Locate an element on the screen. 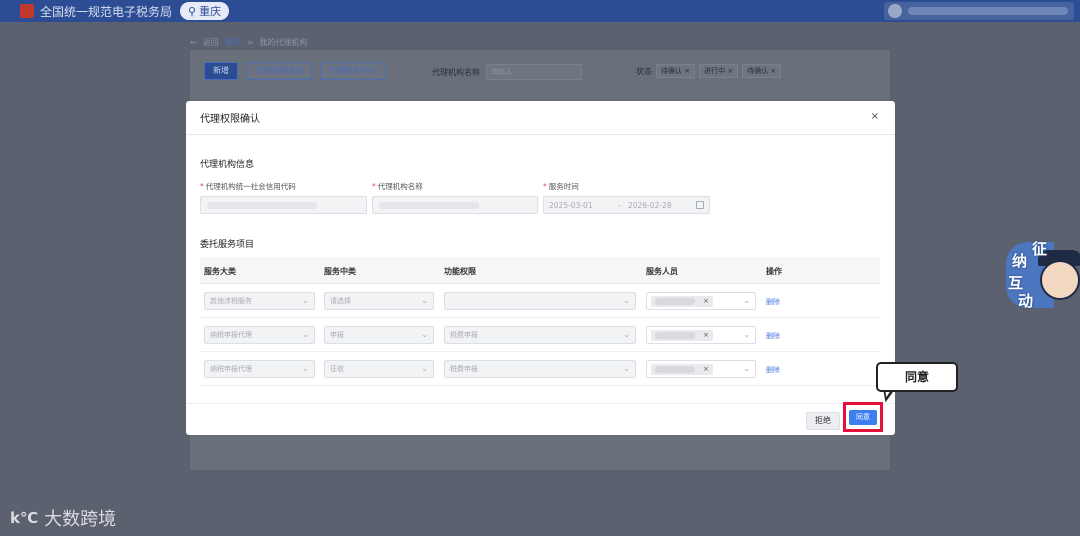 The height and width of the screenshot is (536, 1080). agency-name-field is located at coordinates (455, 205).